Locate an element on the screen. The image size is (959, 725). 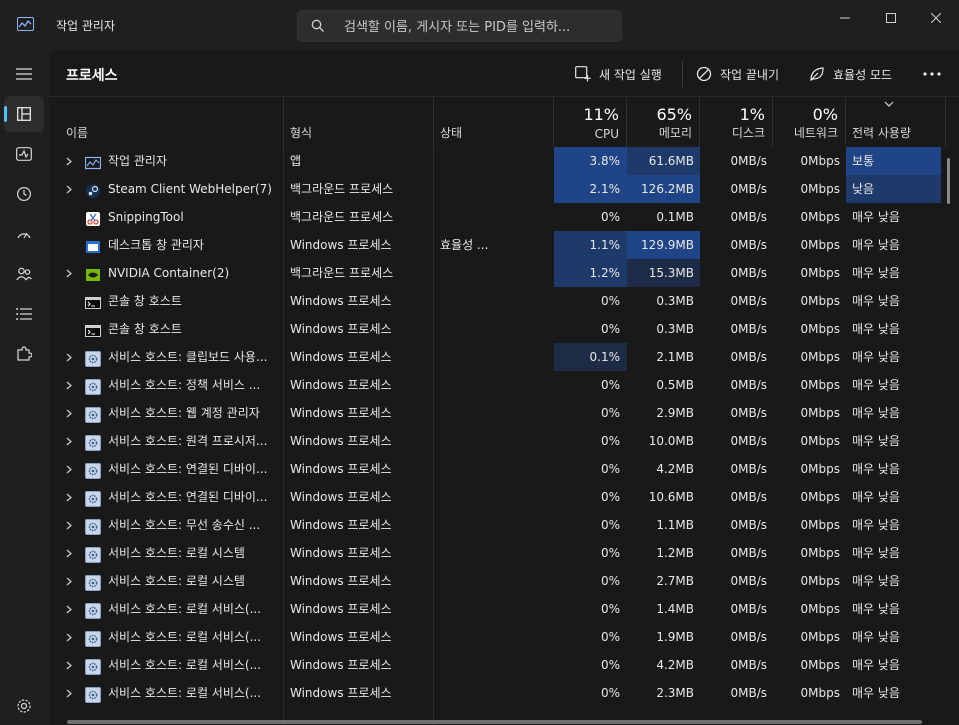
nav-users is located at coordinates (24, 274).